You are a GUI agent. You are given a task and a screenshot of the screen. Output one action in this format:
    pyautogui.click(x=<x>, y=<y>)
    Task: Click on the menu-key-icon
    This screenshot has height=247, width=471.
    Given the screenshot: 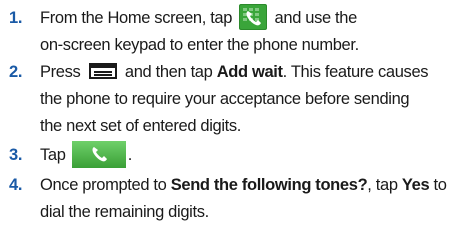 What is the action you would take?
    pyautogui.click(x=102, y=70)
    